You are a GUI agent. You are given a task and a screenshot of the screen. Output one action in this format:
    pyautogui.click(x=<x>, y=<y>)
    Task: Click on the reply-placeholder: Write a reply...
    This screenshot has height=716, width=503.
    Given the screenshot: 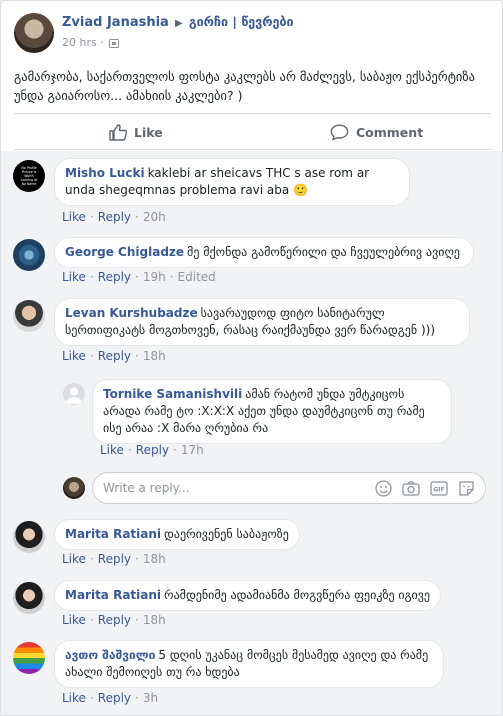 What is the action you would take?
    pyautogui.click(x=146, y=488)
    